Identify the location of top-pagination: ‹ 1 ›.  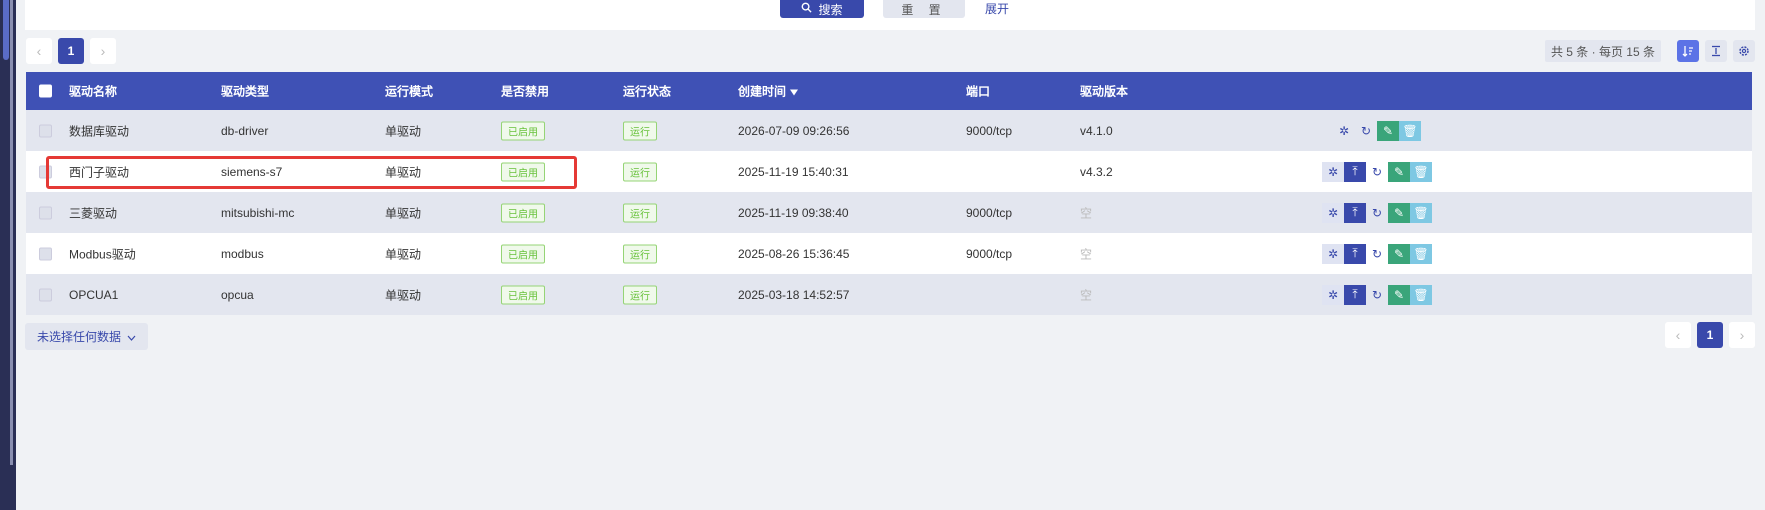
(71, 51).